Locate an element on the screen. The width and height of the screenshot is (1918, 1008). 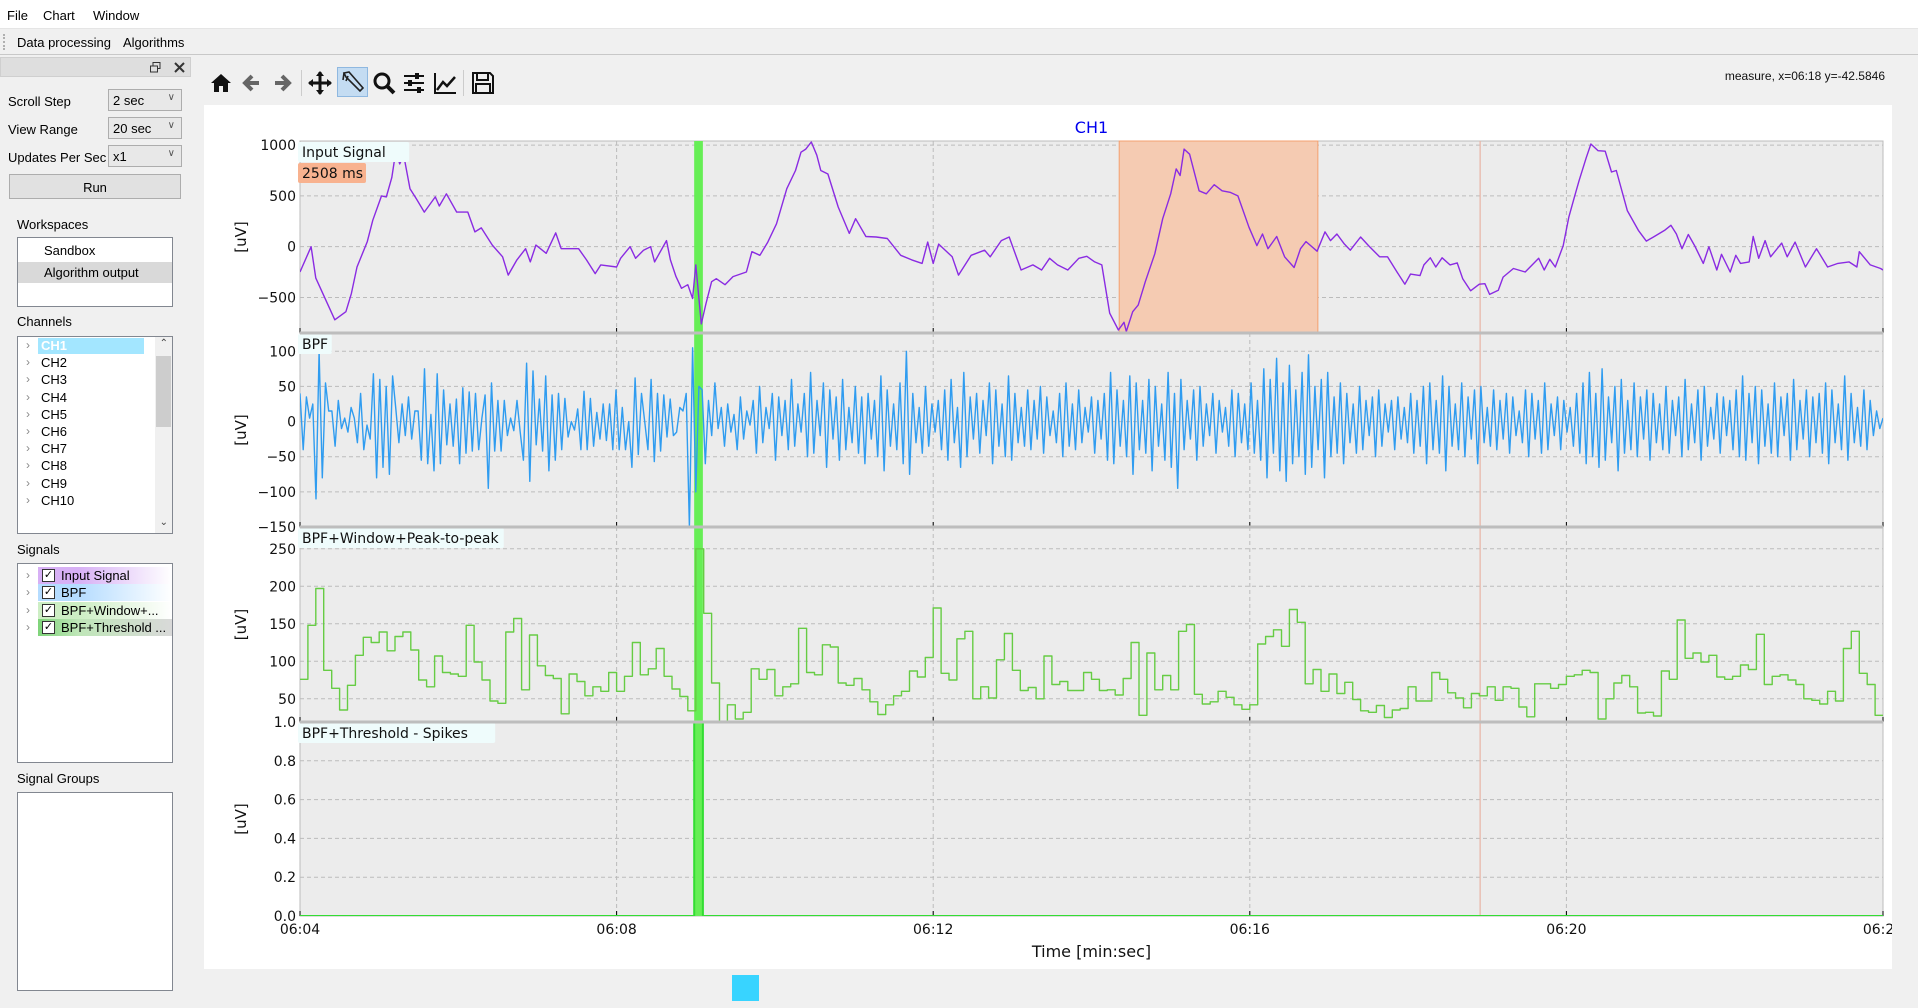
signal-label: Input Signal is located at coordinates (95, 575).